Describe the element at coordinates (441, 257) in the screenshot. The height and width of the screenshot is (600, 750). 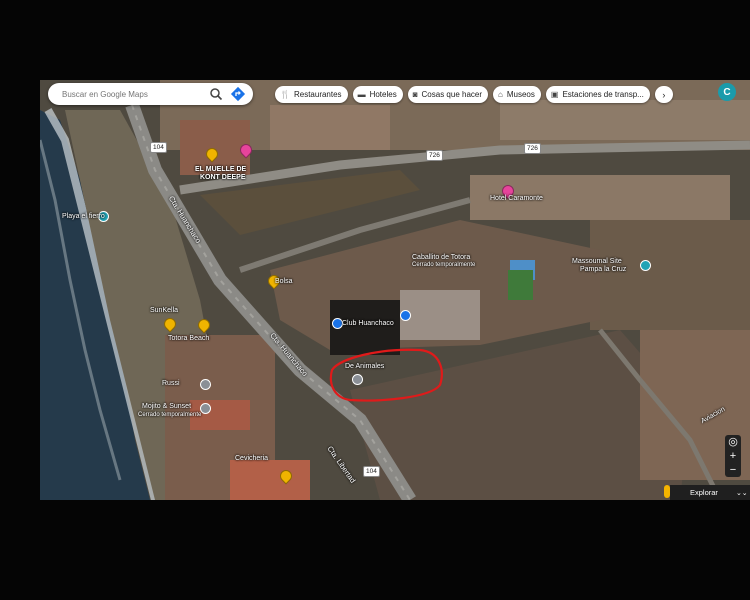
I see `poi-label: Caballito de Totora` at that location.